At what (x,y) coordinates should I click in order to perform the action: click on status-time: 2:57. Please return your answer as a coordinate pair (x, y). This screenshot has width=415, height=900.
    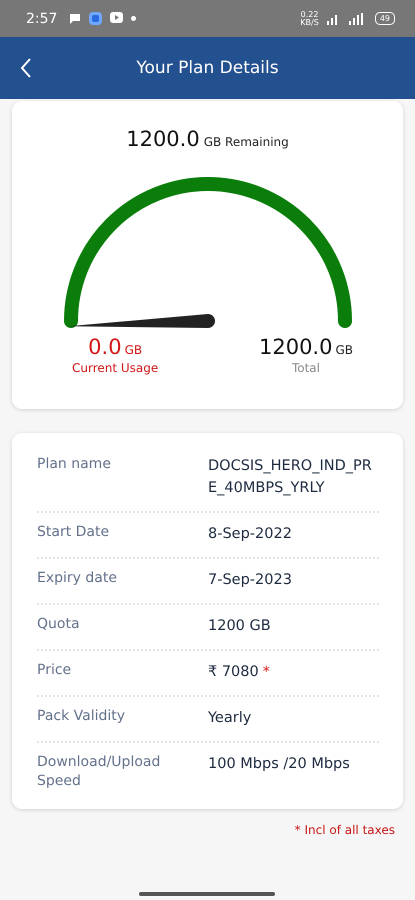
    Looking at the image, I should click on (42, 18).